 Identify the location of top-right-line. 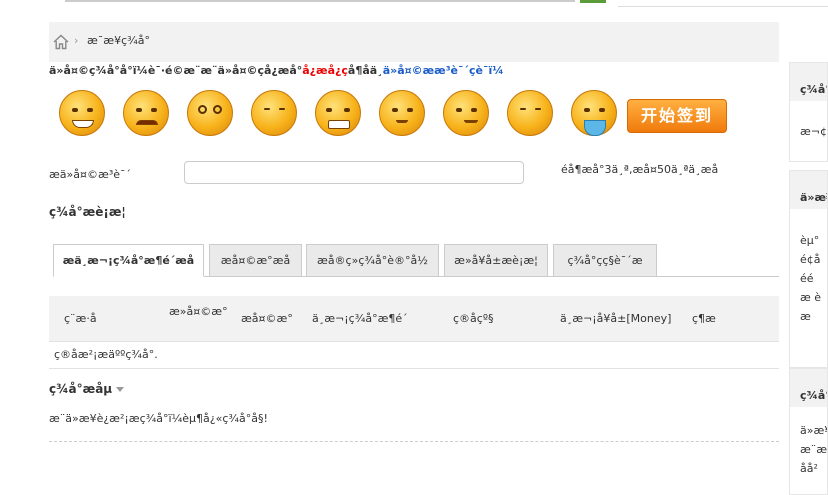
(723, 6).